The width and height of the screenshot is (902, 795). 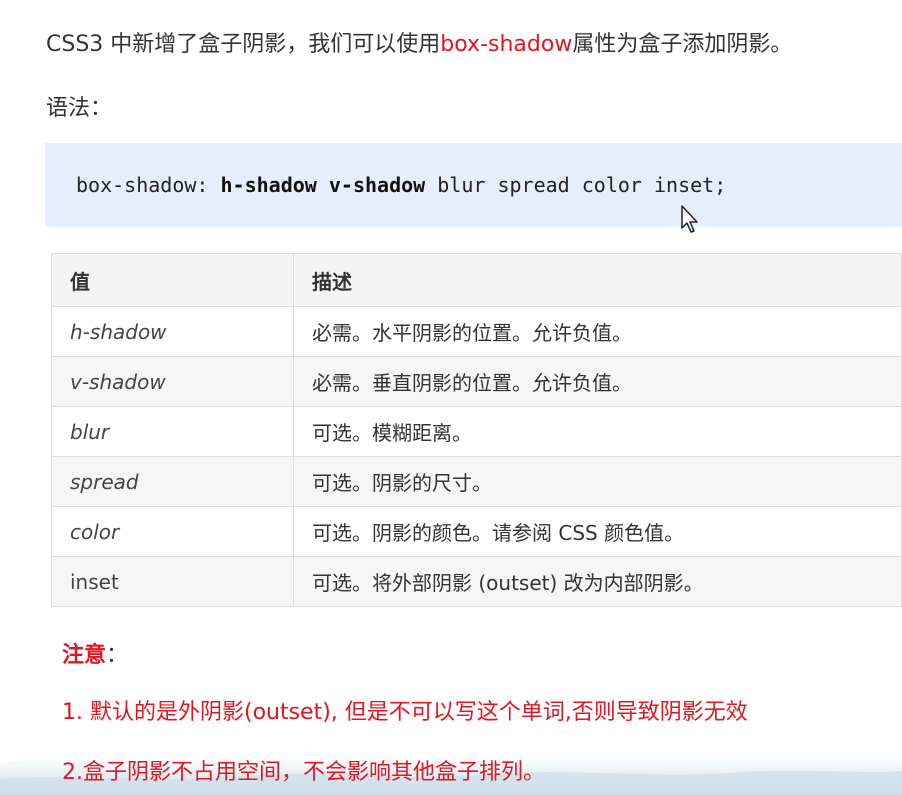 I want to click on row-description: 可选。将外部阴影 (outset) 改为内部阴影。, so click(x=597, y=581).